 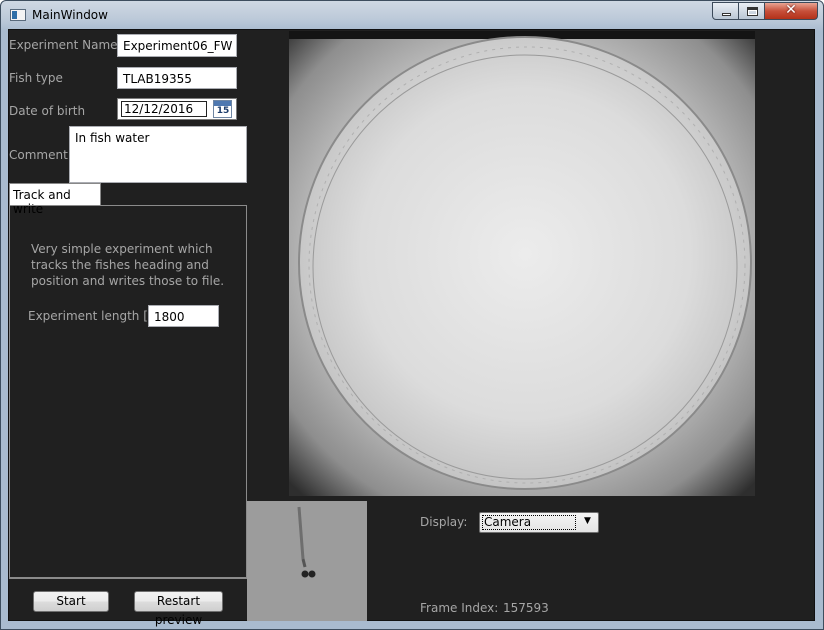 What do you see at coordinates (38, 155) in the screenshot?
I see `comment-label: Comment` at bounding box center [38, 155].